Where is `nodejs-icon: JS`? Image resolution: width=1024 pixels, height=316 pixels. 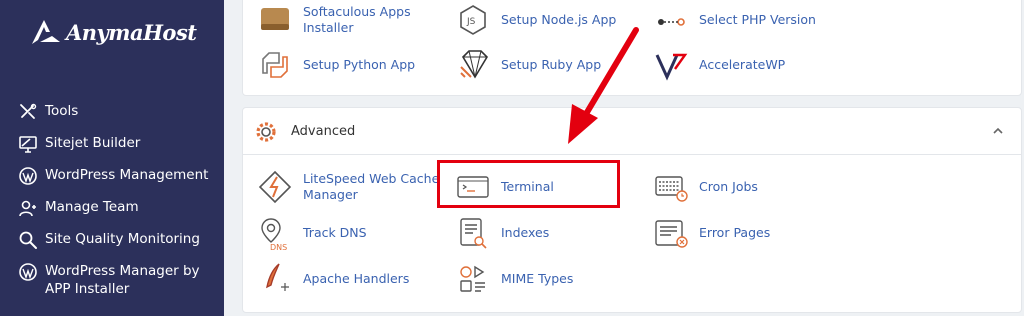
nodejs-icon: JS is located at coordinates (473, 20).